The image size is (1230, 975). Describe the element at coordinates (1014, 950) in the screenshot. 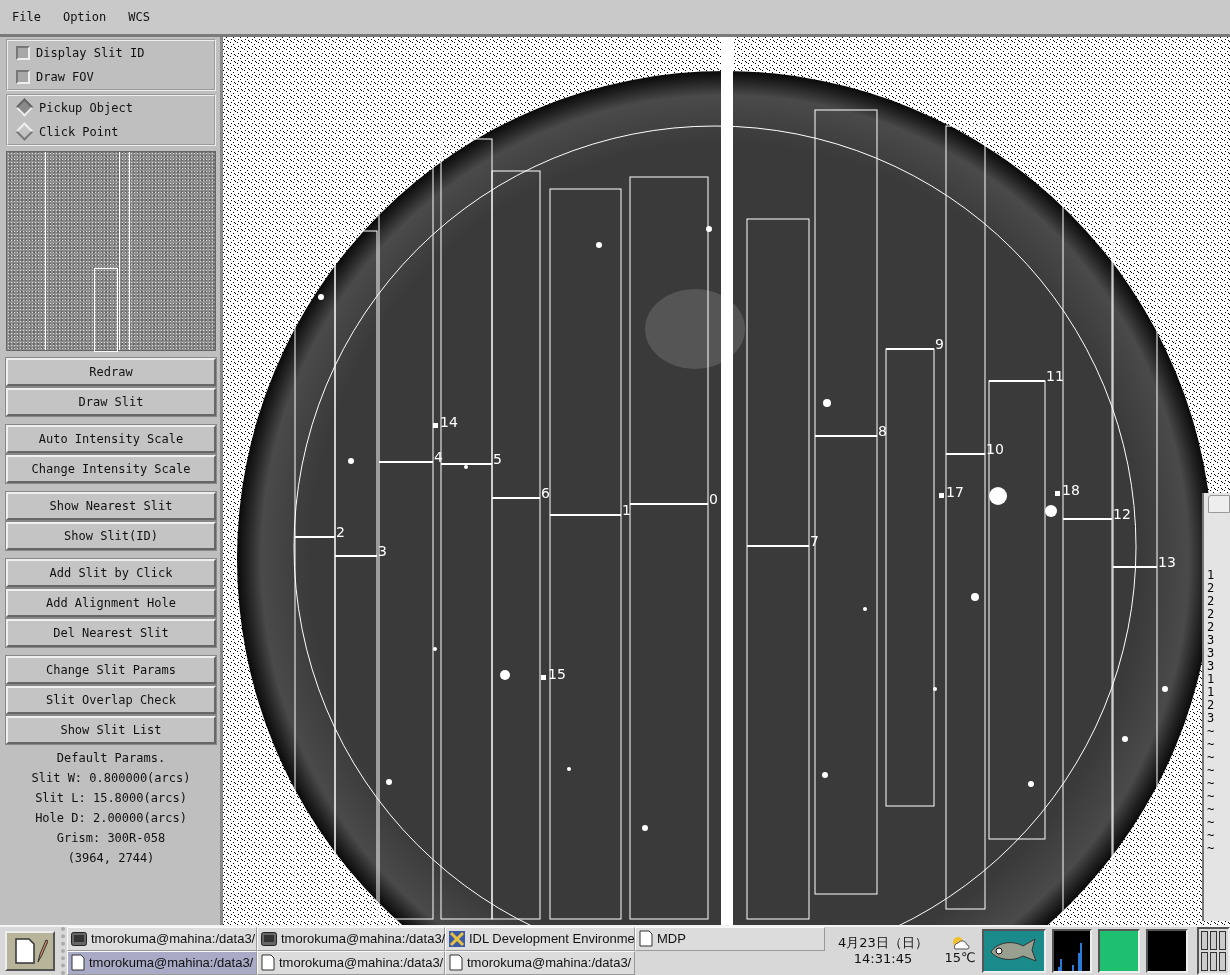

I see `fish-applet` at that location.